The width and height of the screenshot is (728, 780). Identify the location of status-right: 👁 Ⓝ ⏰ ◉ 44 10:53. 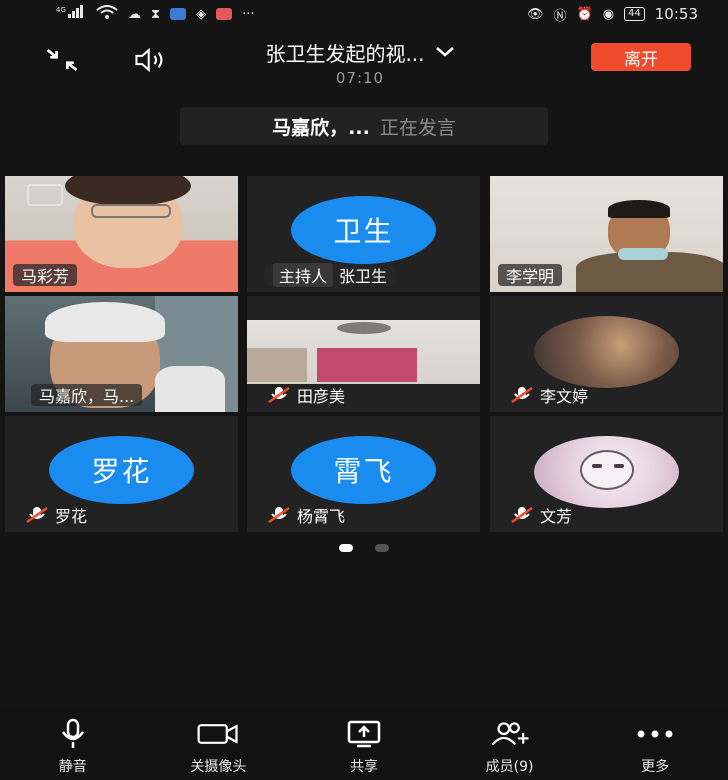
(612, 14).